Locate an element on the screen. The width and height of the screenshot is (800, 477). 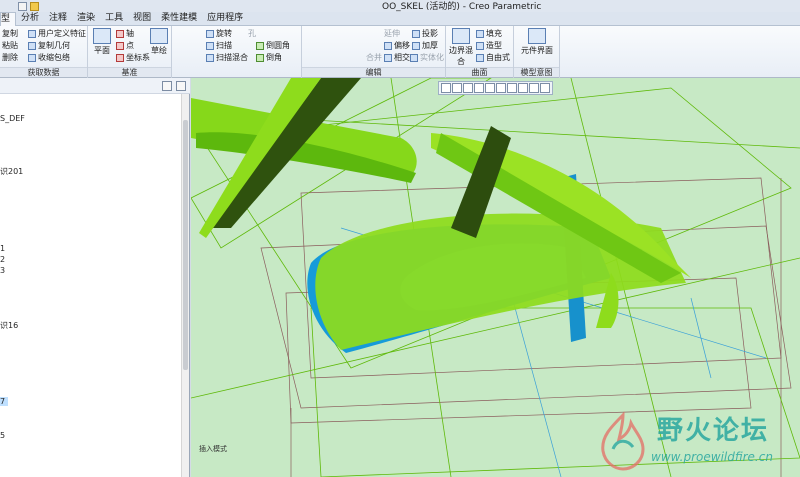
group-label-surfaces: 曲面 is located at coordinates (479, 72).